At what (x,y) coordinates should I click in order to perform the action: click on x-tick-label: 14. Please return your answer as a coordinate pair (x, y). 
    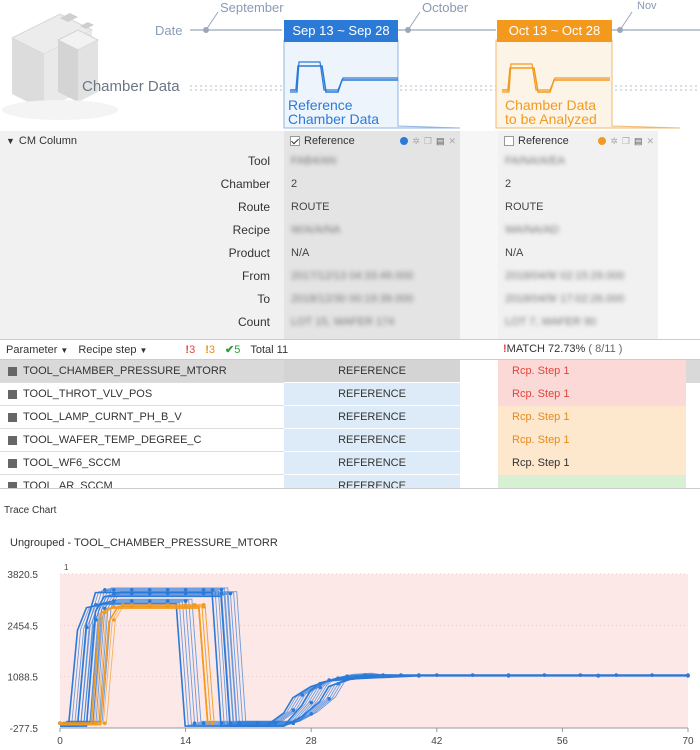
    Looking at the image, I should click on (186, 741).